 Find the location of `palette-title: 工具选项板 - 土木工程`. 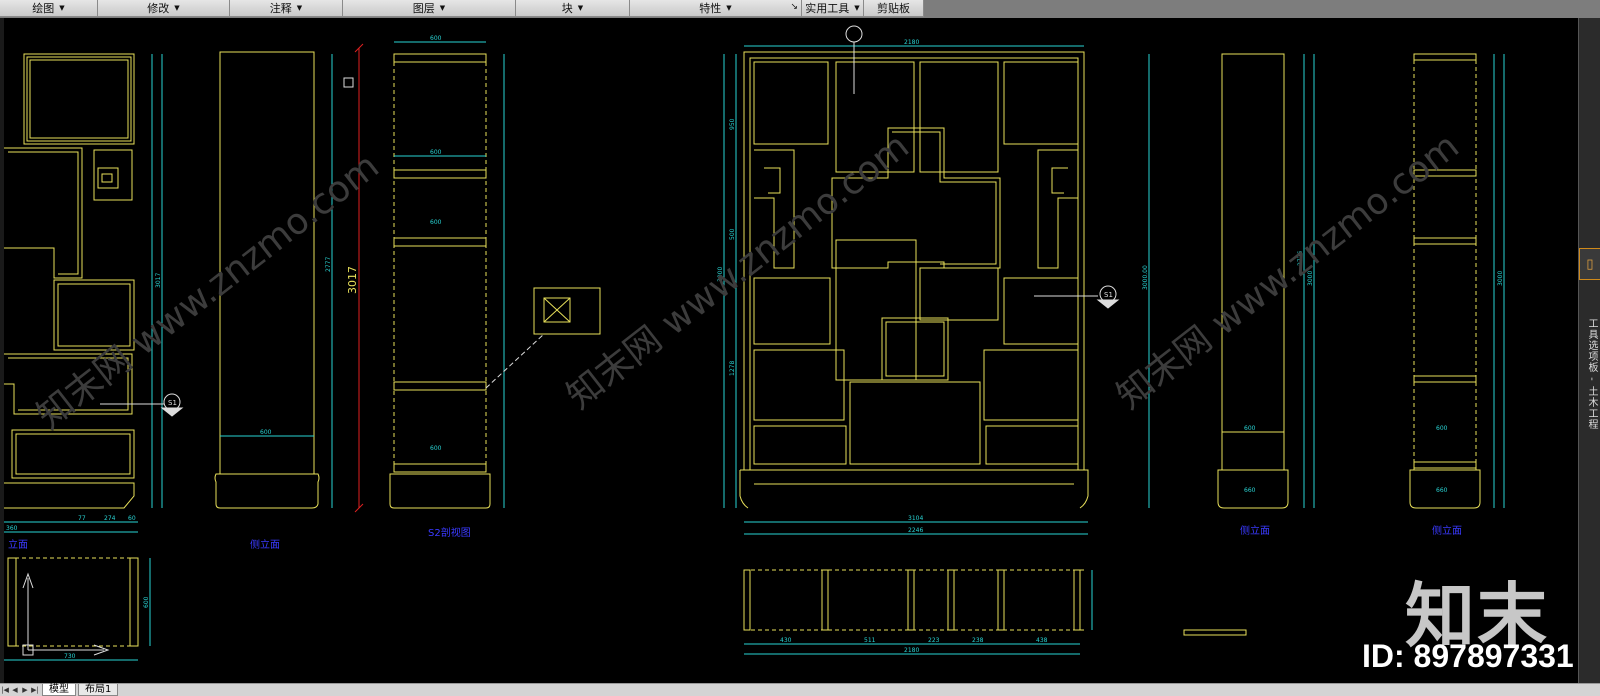

palette-title: 工具选项板 - 土木工程 is located at coordinates (1591, 374).